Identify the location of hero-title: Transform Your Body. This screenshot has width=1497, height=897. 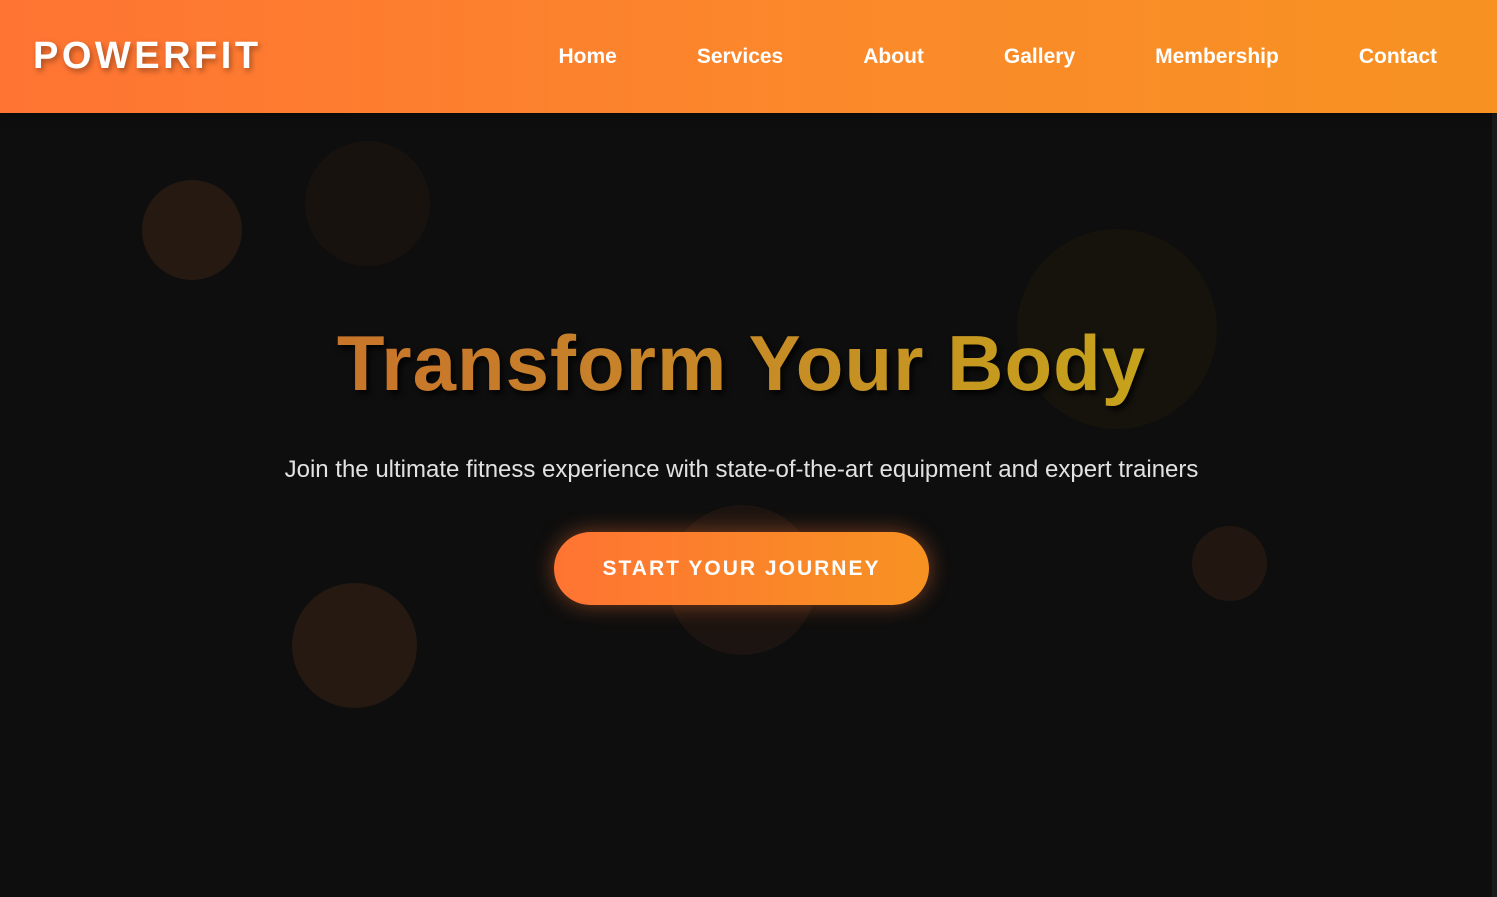
(741, 363).